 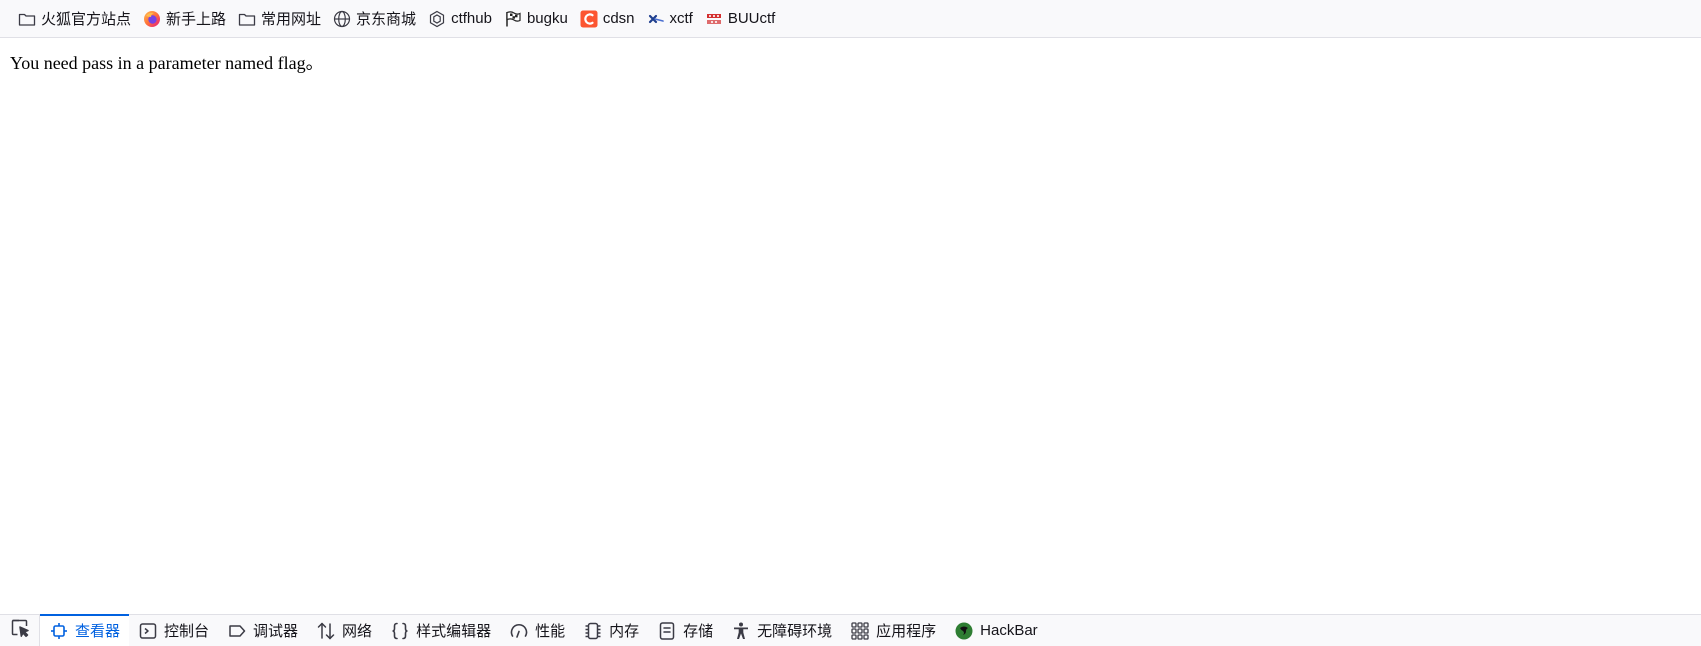 I want to click on bookmark-huohu-official: 火狐官方站点, so click(x=74, y=19).